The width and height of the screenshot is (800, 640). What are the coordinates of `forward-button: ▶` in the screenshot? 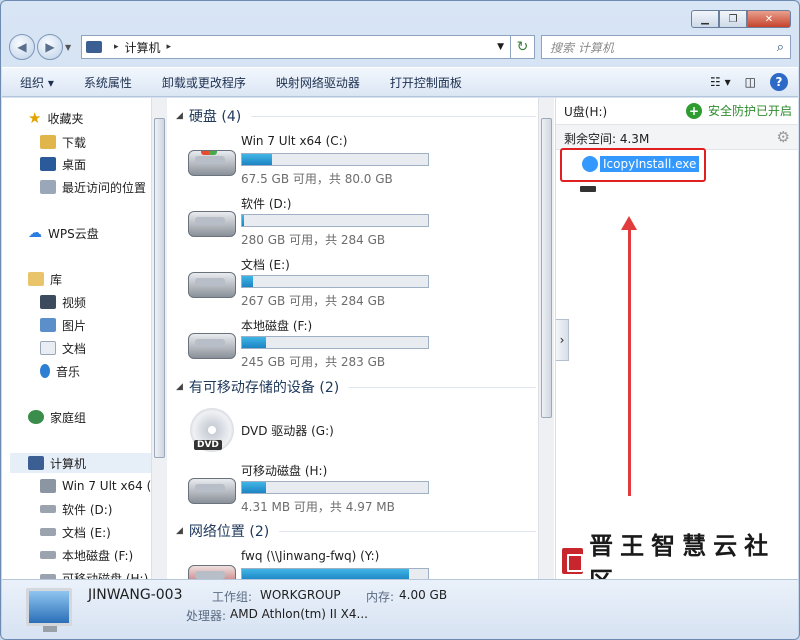 It's located at (50, 47).